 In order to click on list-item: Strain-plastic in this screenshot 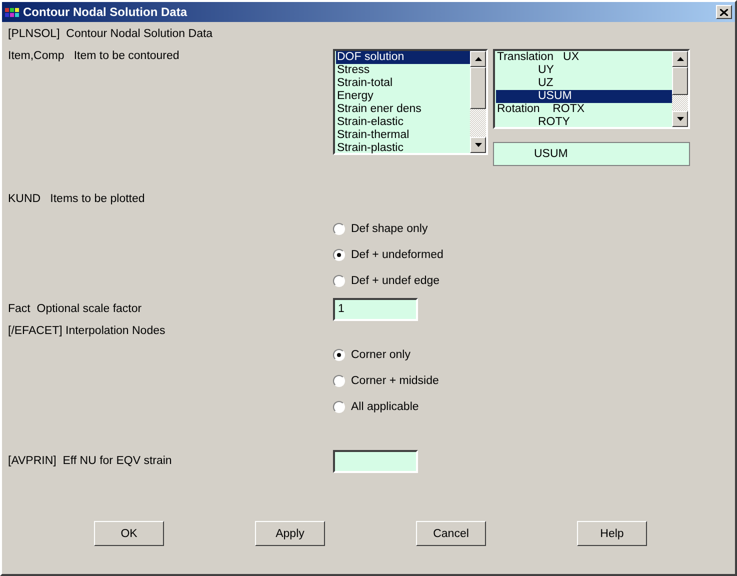, I will do `click(403, 148)`.